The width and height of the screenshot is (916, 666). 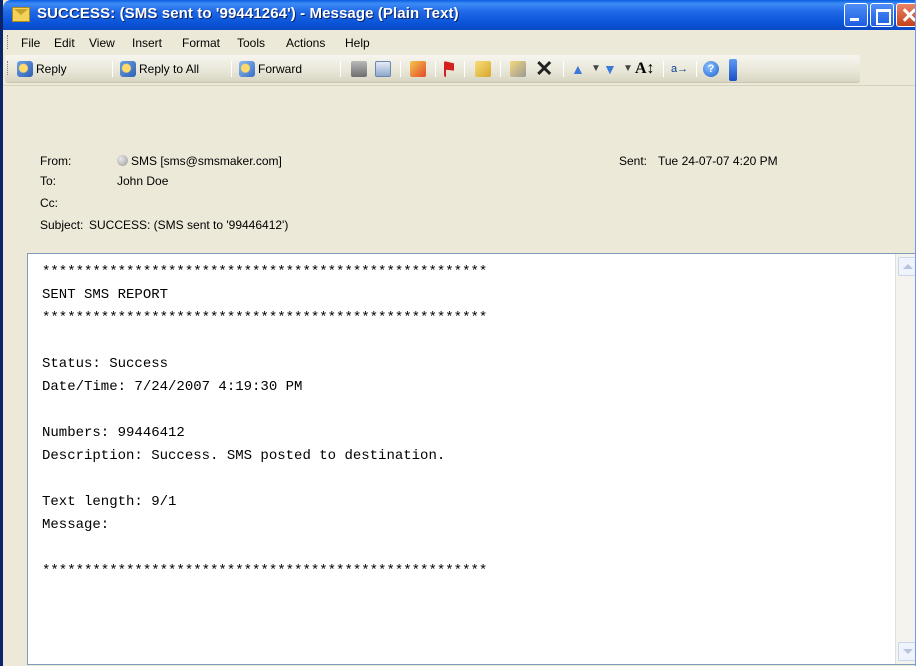 What do you see at coordinates (882, 15) in the screenshot?
I see `maximize-button` at bounding box center [882, 15].